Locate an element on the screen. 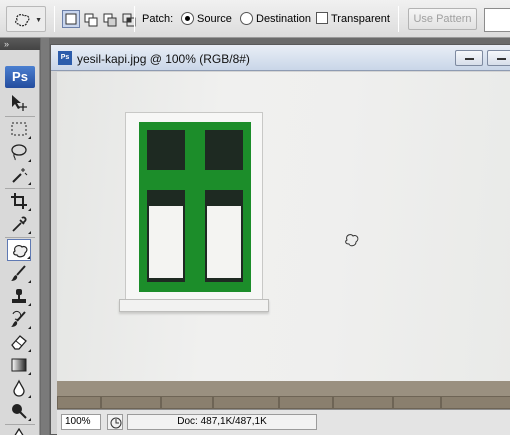  eyedropper-tool is located at coordinates (19, 224).